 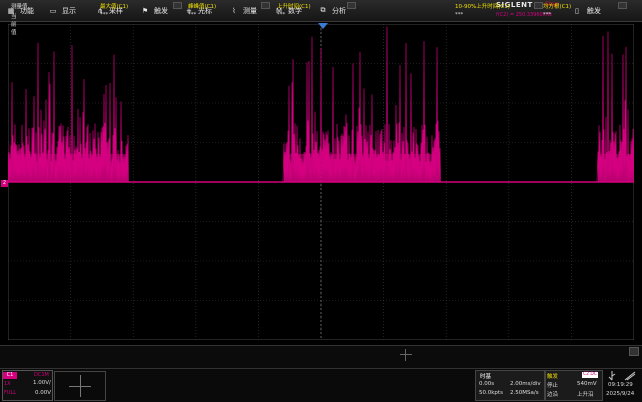 I want to click on channel2-marker-label: 2, so click(x=4, y=183).